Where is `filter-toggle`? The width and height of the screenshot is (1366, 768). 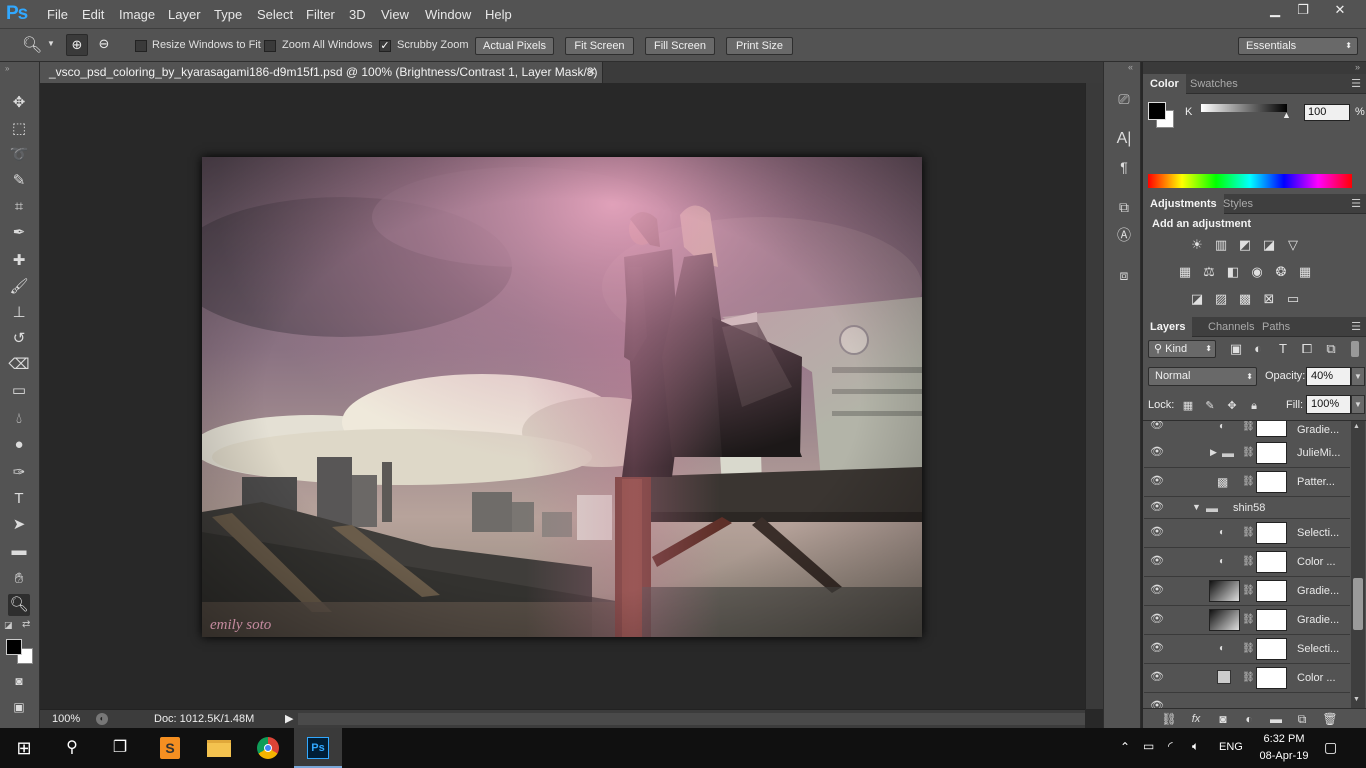
filter-toggle is located at coordinates (1355, 349).